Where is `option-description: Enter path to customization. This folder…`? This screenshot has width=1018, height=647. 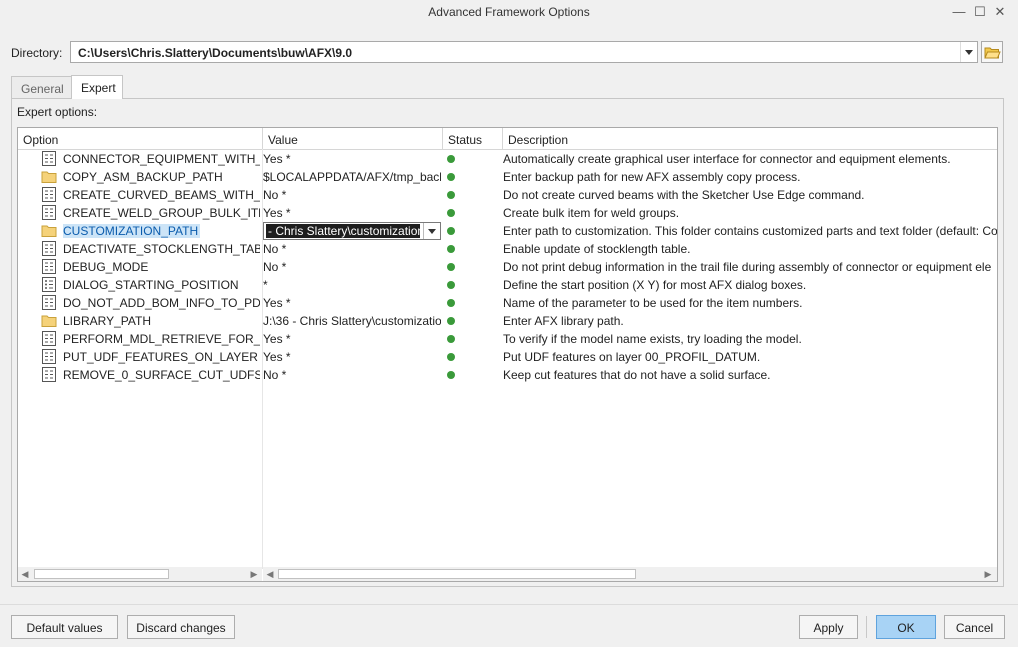
option-description: Enter path to customization. This folder… is located at coordinates (750, 231).